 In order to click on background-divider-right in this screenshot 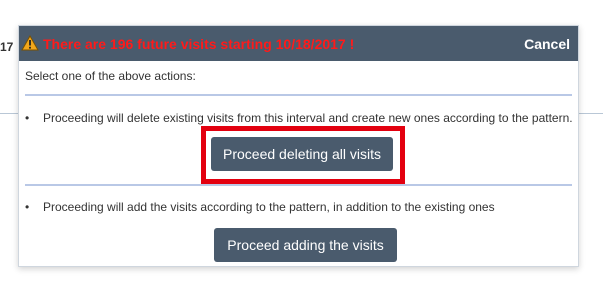, I will do `click(591, 113)`.